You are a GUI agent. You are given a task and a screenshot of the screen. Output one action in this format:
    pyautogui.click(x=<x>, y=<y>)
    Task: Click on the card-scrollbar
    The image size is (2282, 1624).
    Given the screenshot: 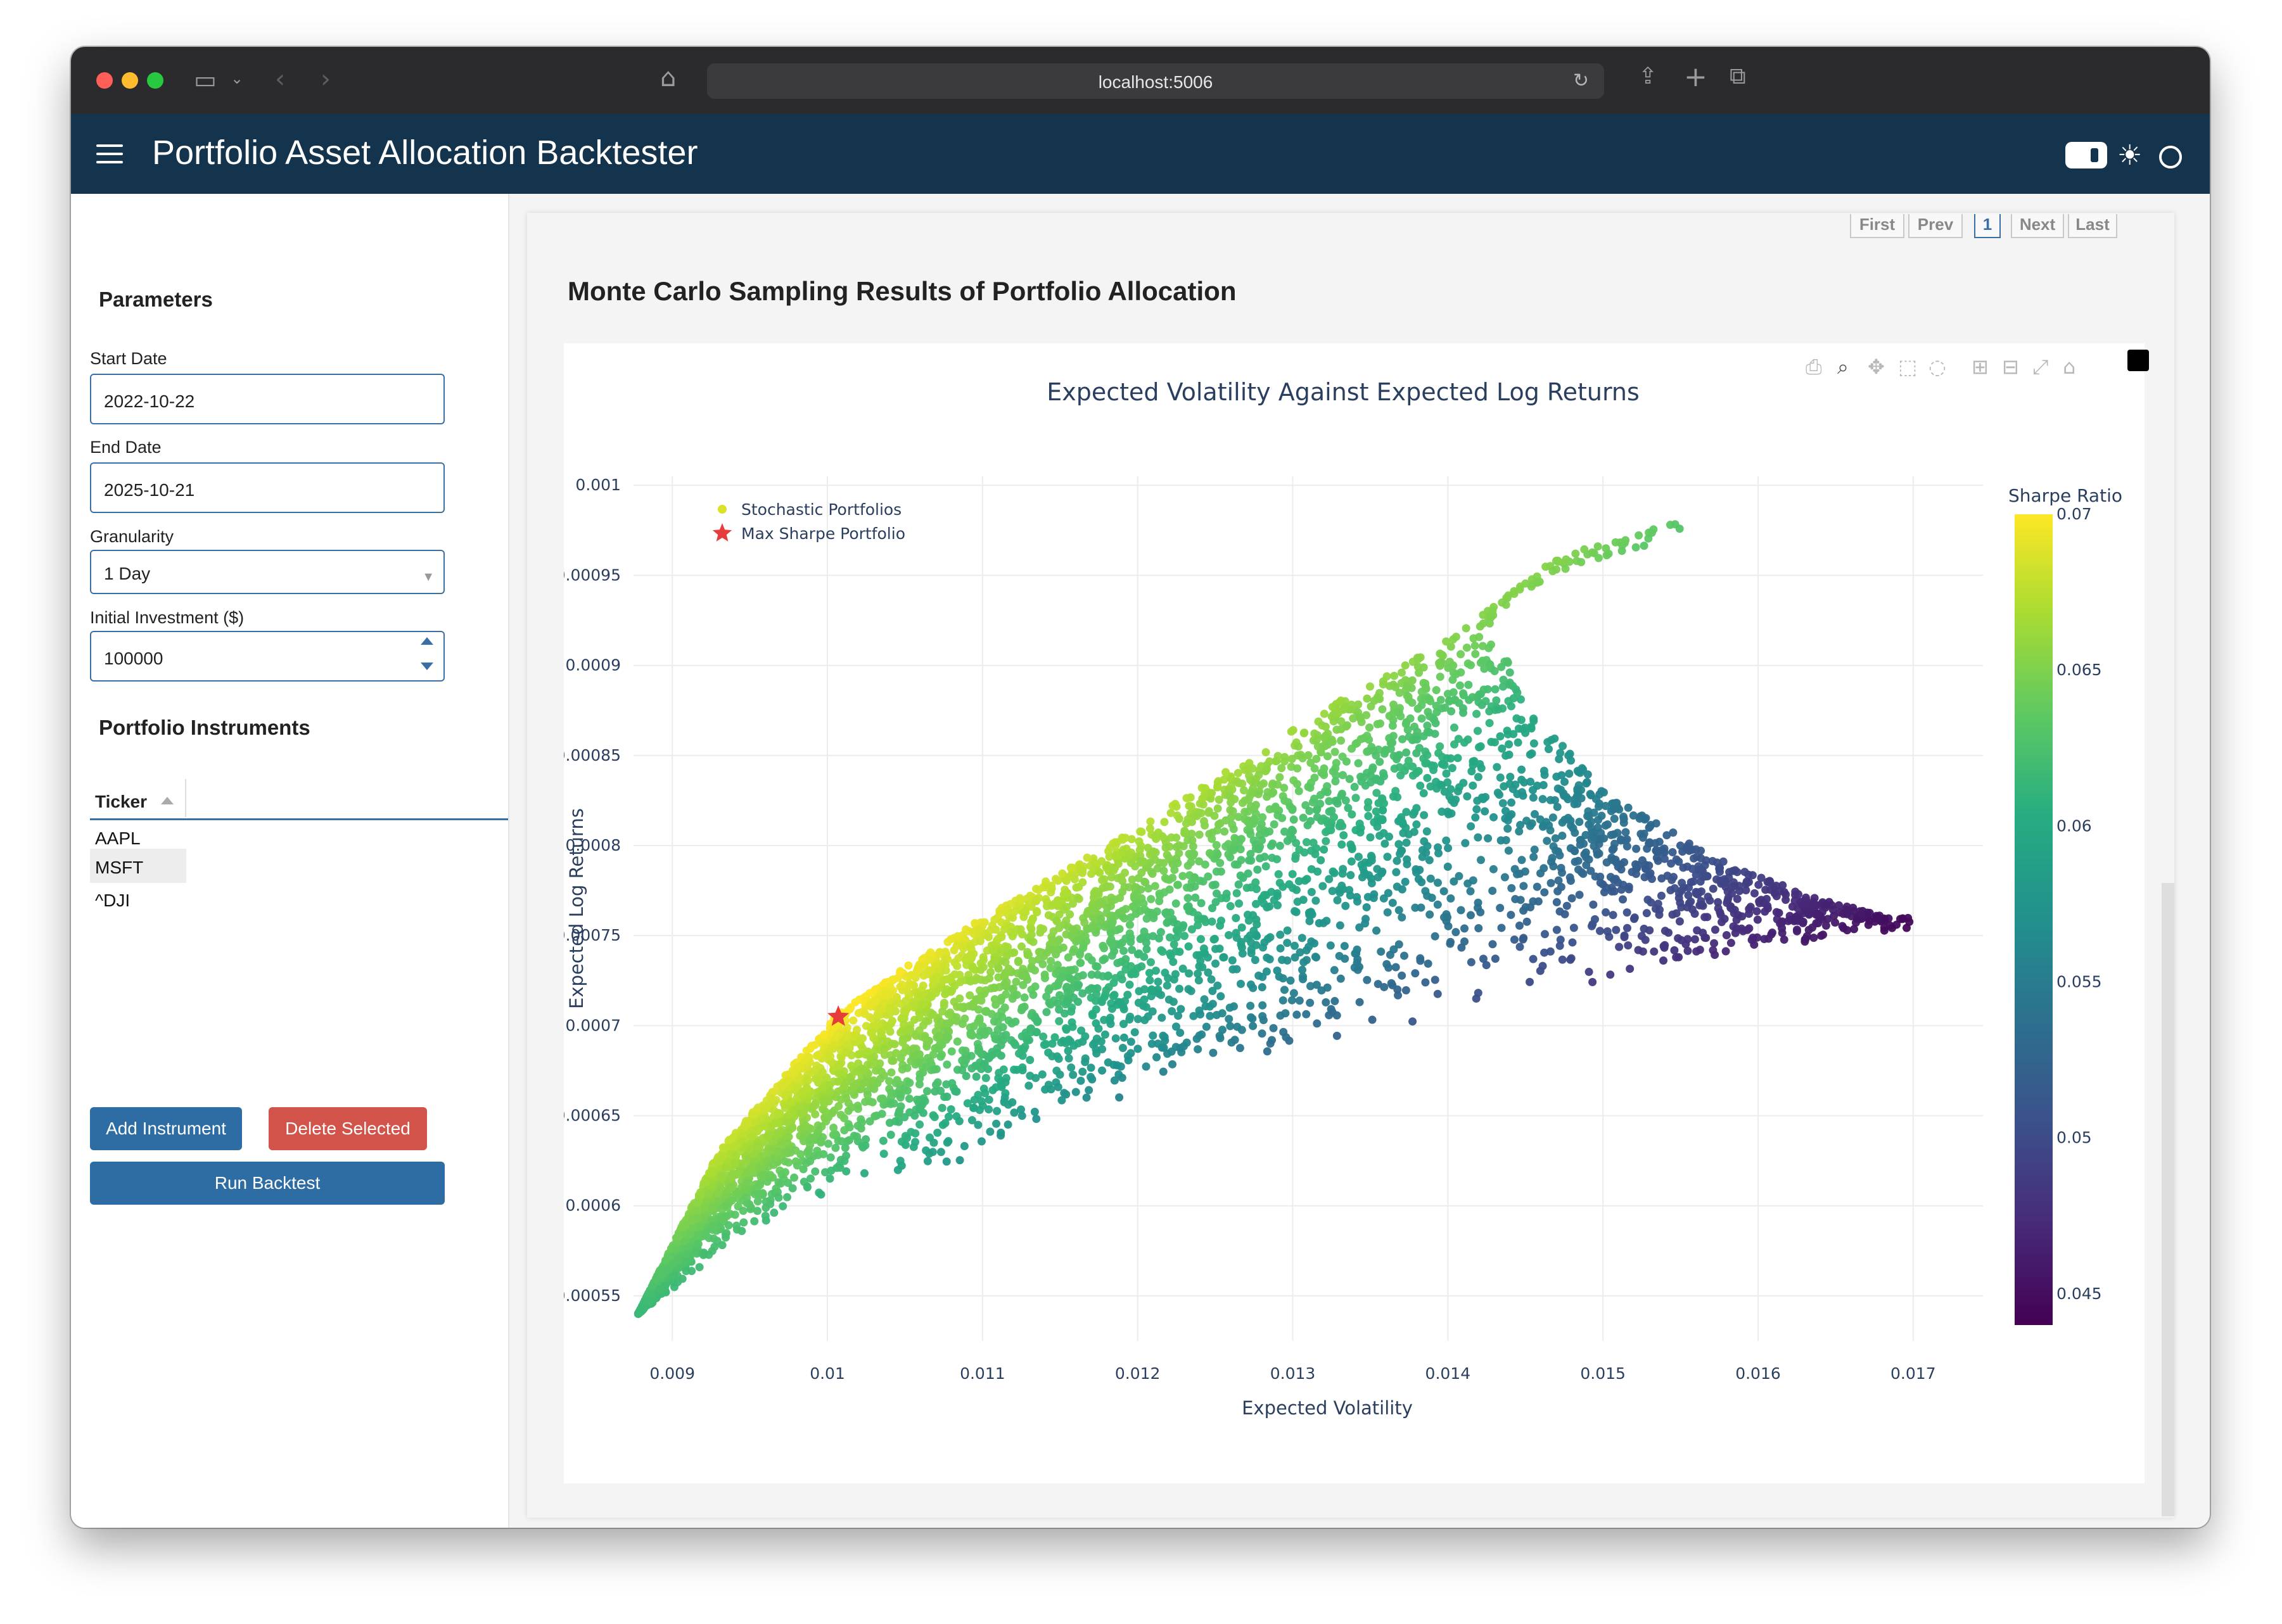 What is the action you would take?
    pyautogui.click(x=2168, y=1199)
    